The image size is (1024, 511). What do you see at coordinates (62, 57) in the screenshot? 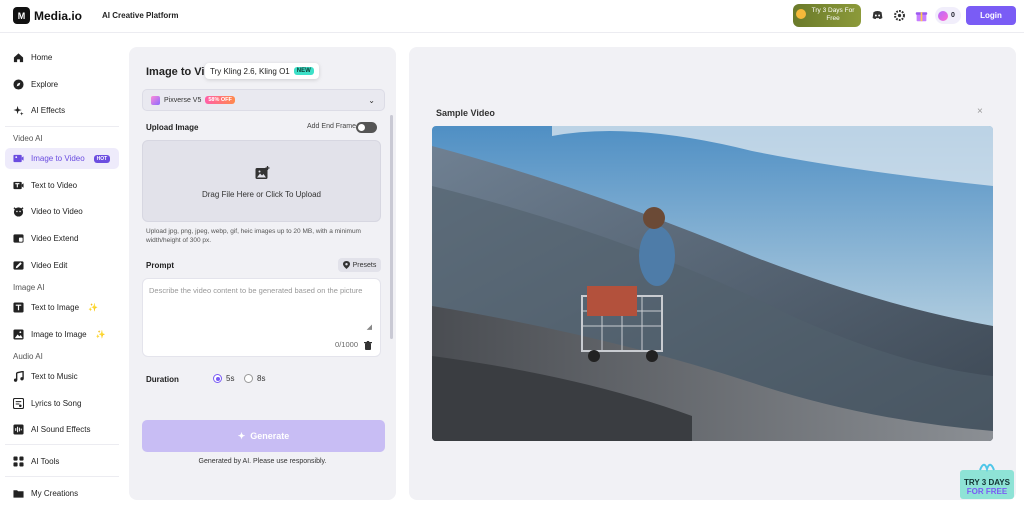
I see `sidebar-item-home: Home` at bounding box center [62, 57].